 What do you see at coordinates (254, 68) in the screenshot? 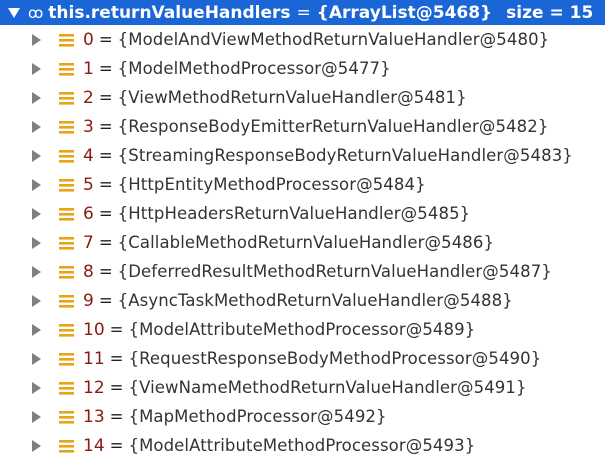
I see `item-value: {ModelMethodProcessor@5477}` at bounding box center [254, 68].